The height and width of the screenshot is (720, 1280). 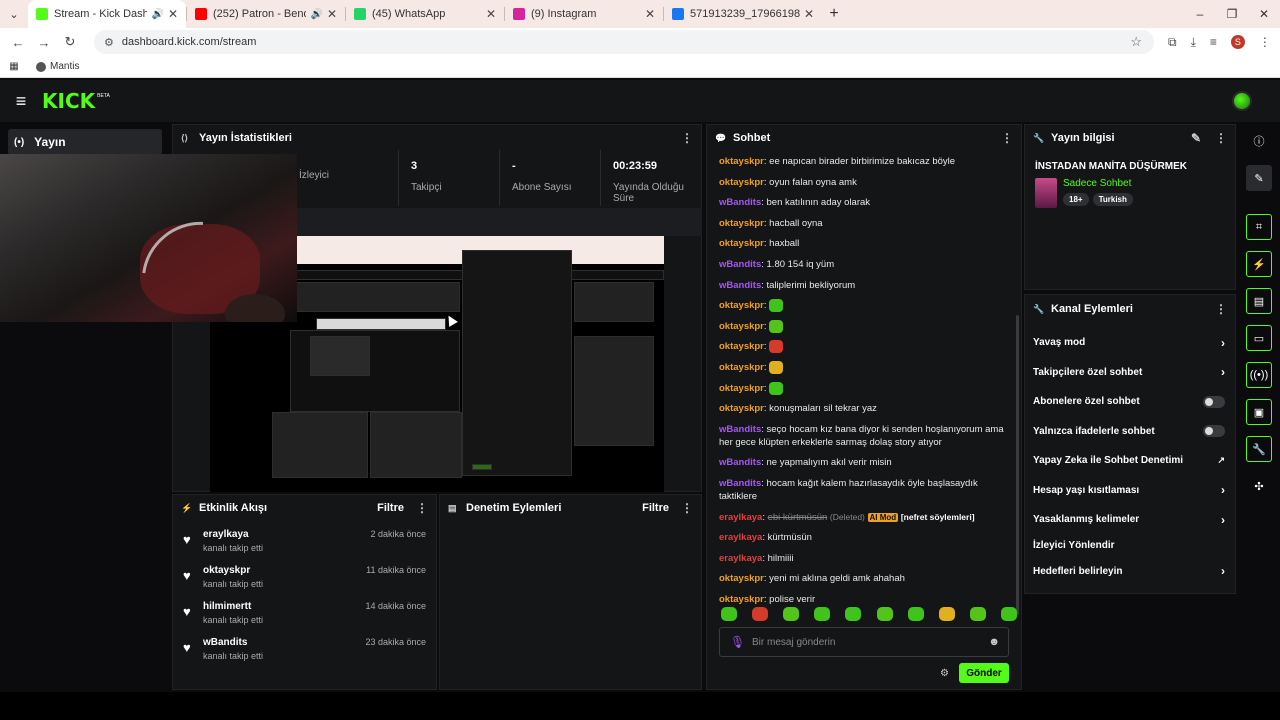 What do you see at coordinates (1259, 141) in the screenshot?
I see `info-icon: ⓘ` at bounding box center [1259, 141].